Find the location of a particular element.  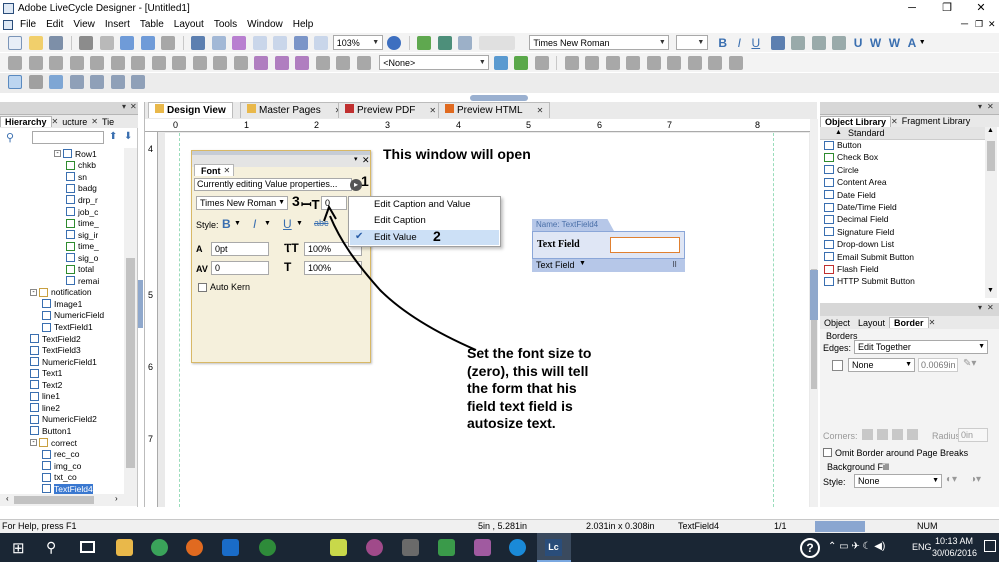

notifications-icon is located at coordinates (990, 546).